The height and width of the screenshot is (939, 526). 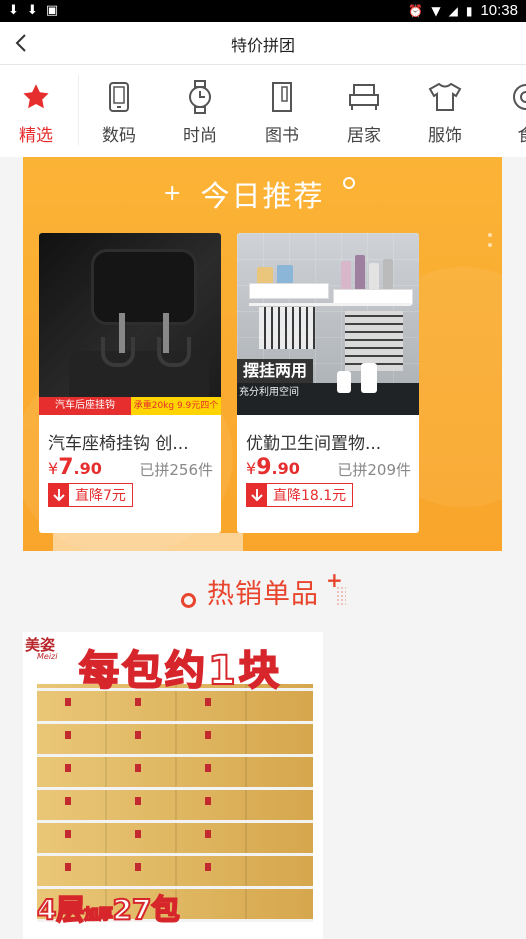 What do you see at coordinates (36, 136) in the screenshot?
I see `tab-label: 精选` at bounding box center [36, 136].